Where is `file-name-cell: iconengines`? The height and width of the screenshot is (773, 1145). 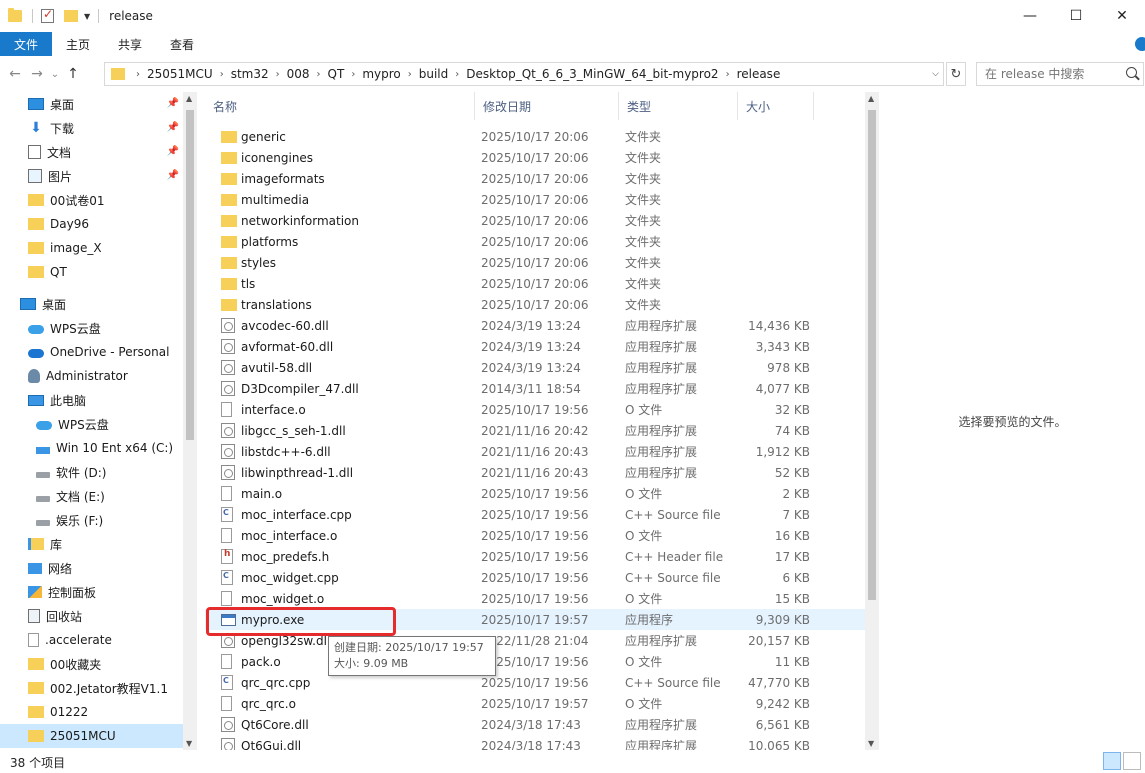 file-name-cell: iconengines is located at coordinates (340, 158).